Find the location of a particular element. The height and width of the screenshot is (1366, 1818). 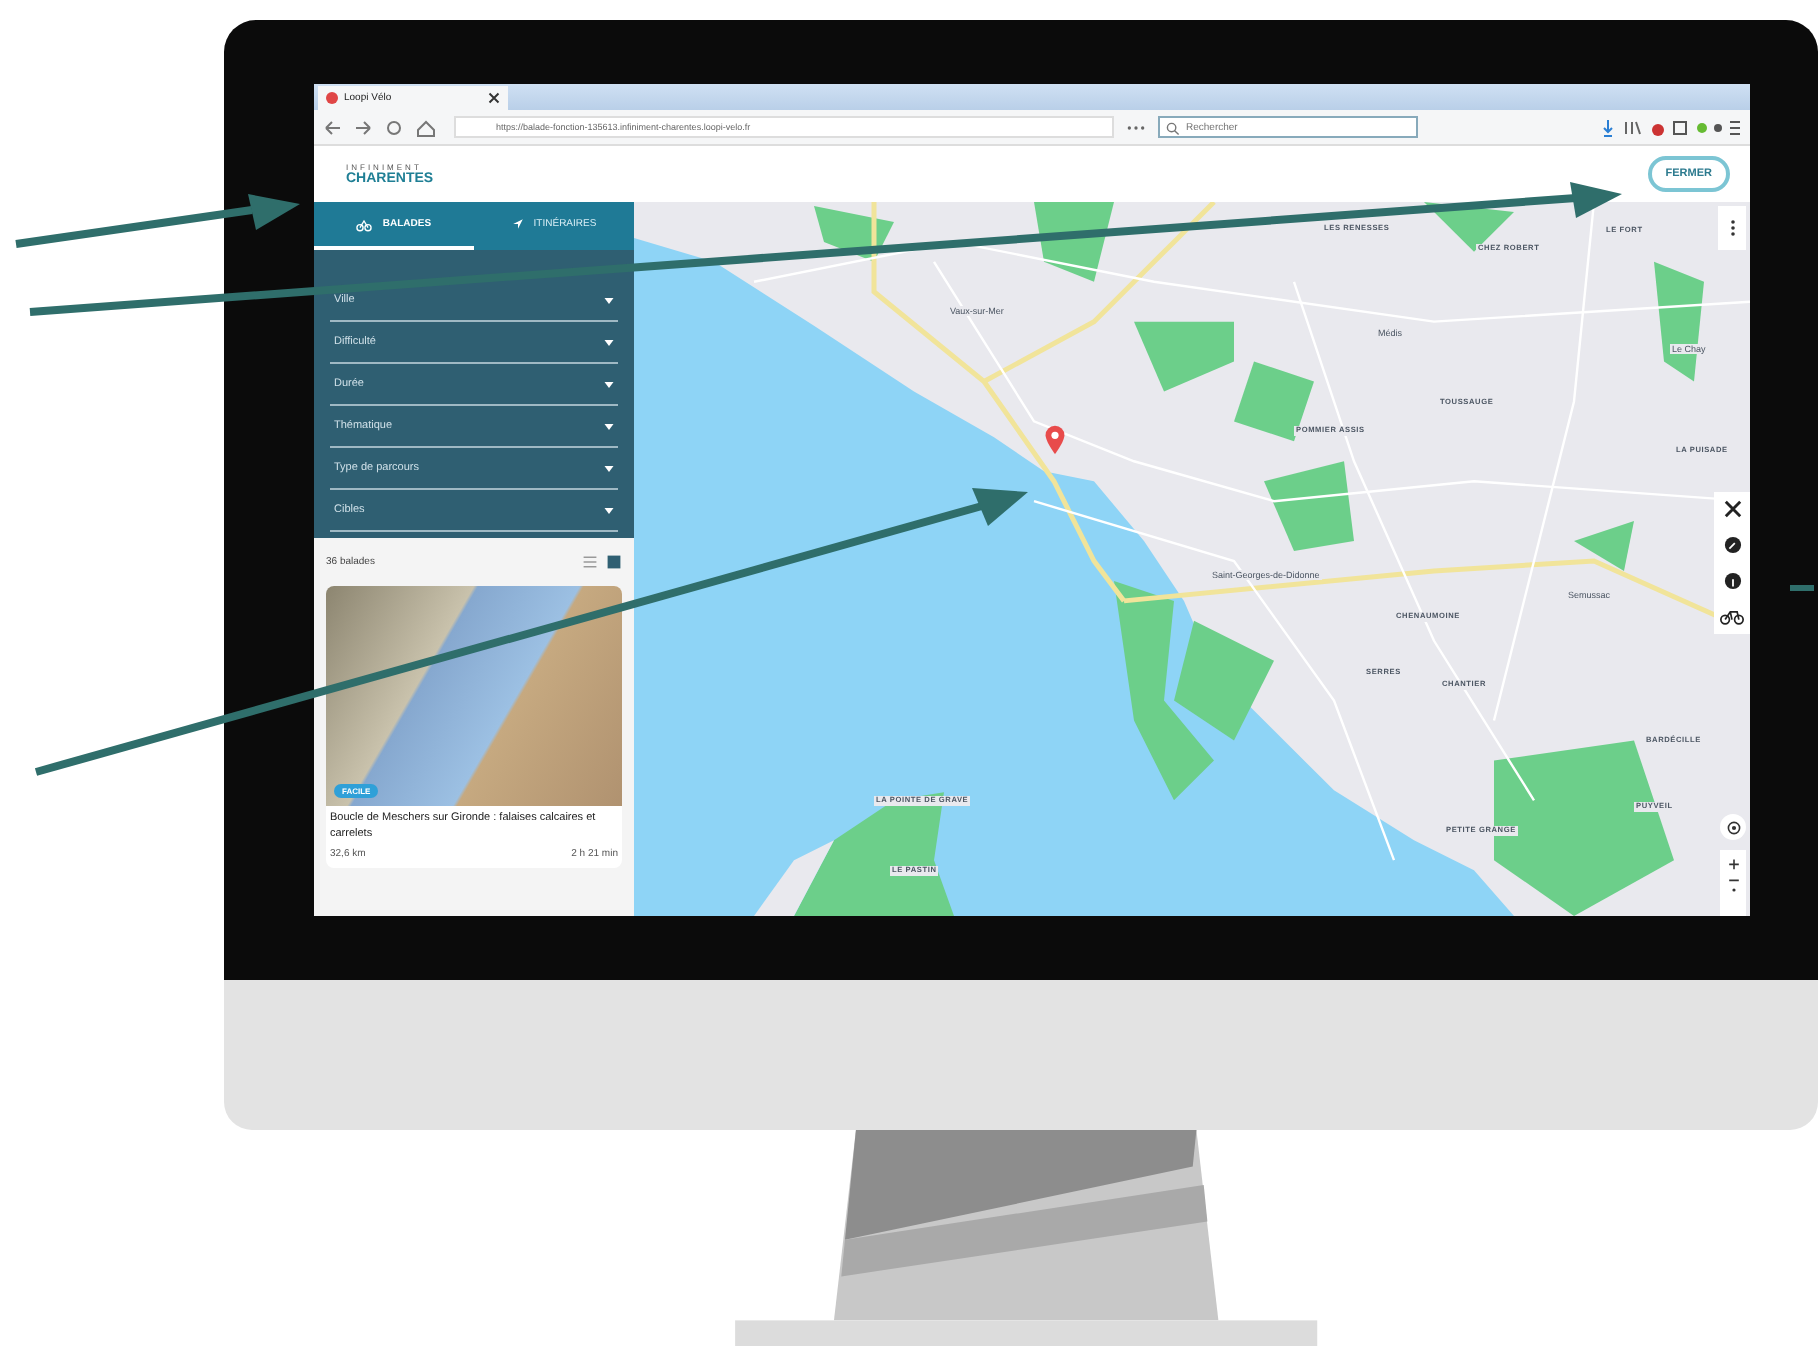

target-icon is located at coordinates (1733, 827).